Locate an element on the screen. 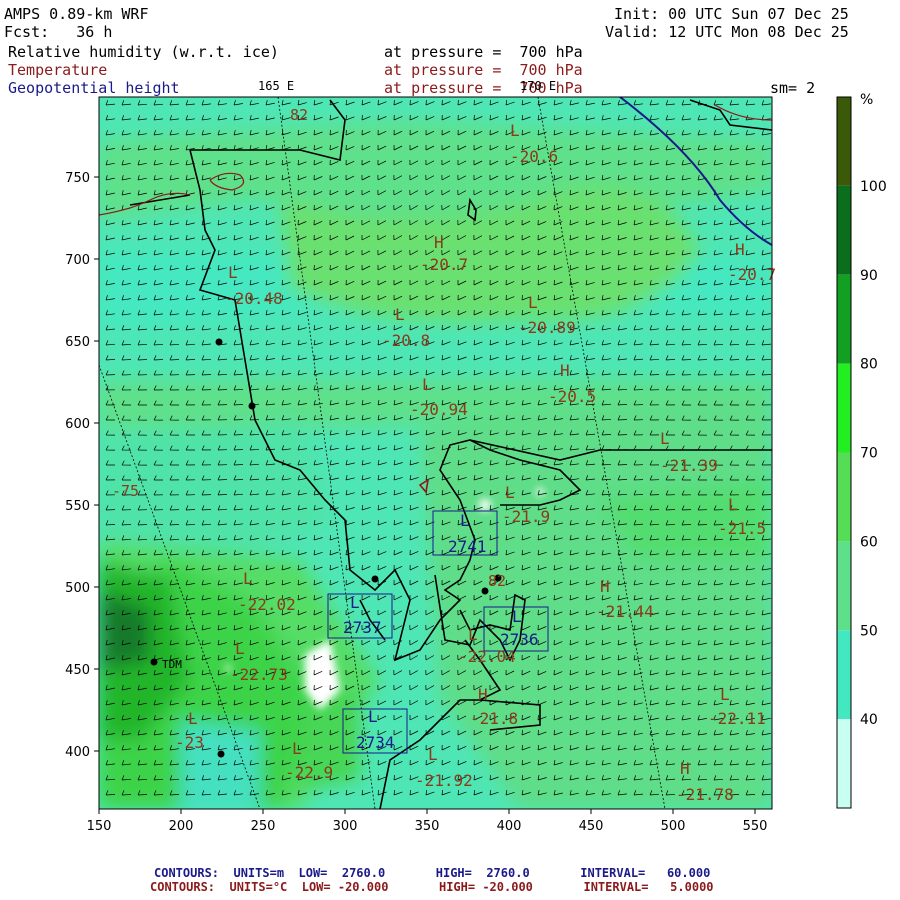 The image size is (900, 900). colorbar-label: 50 is located at coordinates (869, 631).